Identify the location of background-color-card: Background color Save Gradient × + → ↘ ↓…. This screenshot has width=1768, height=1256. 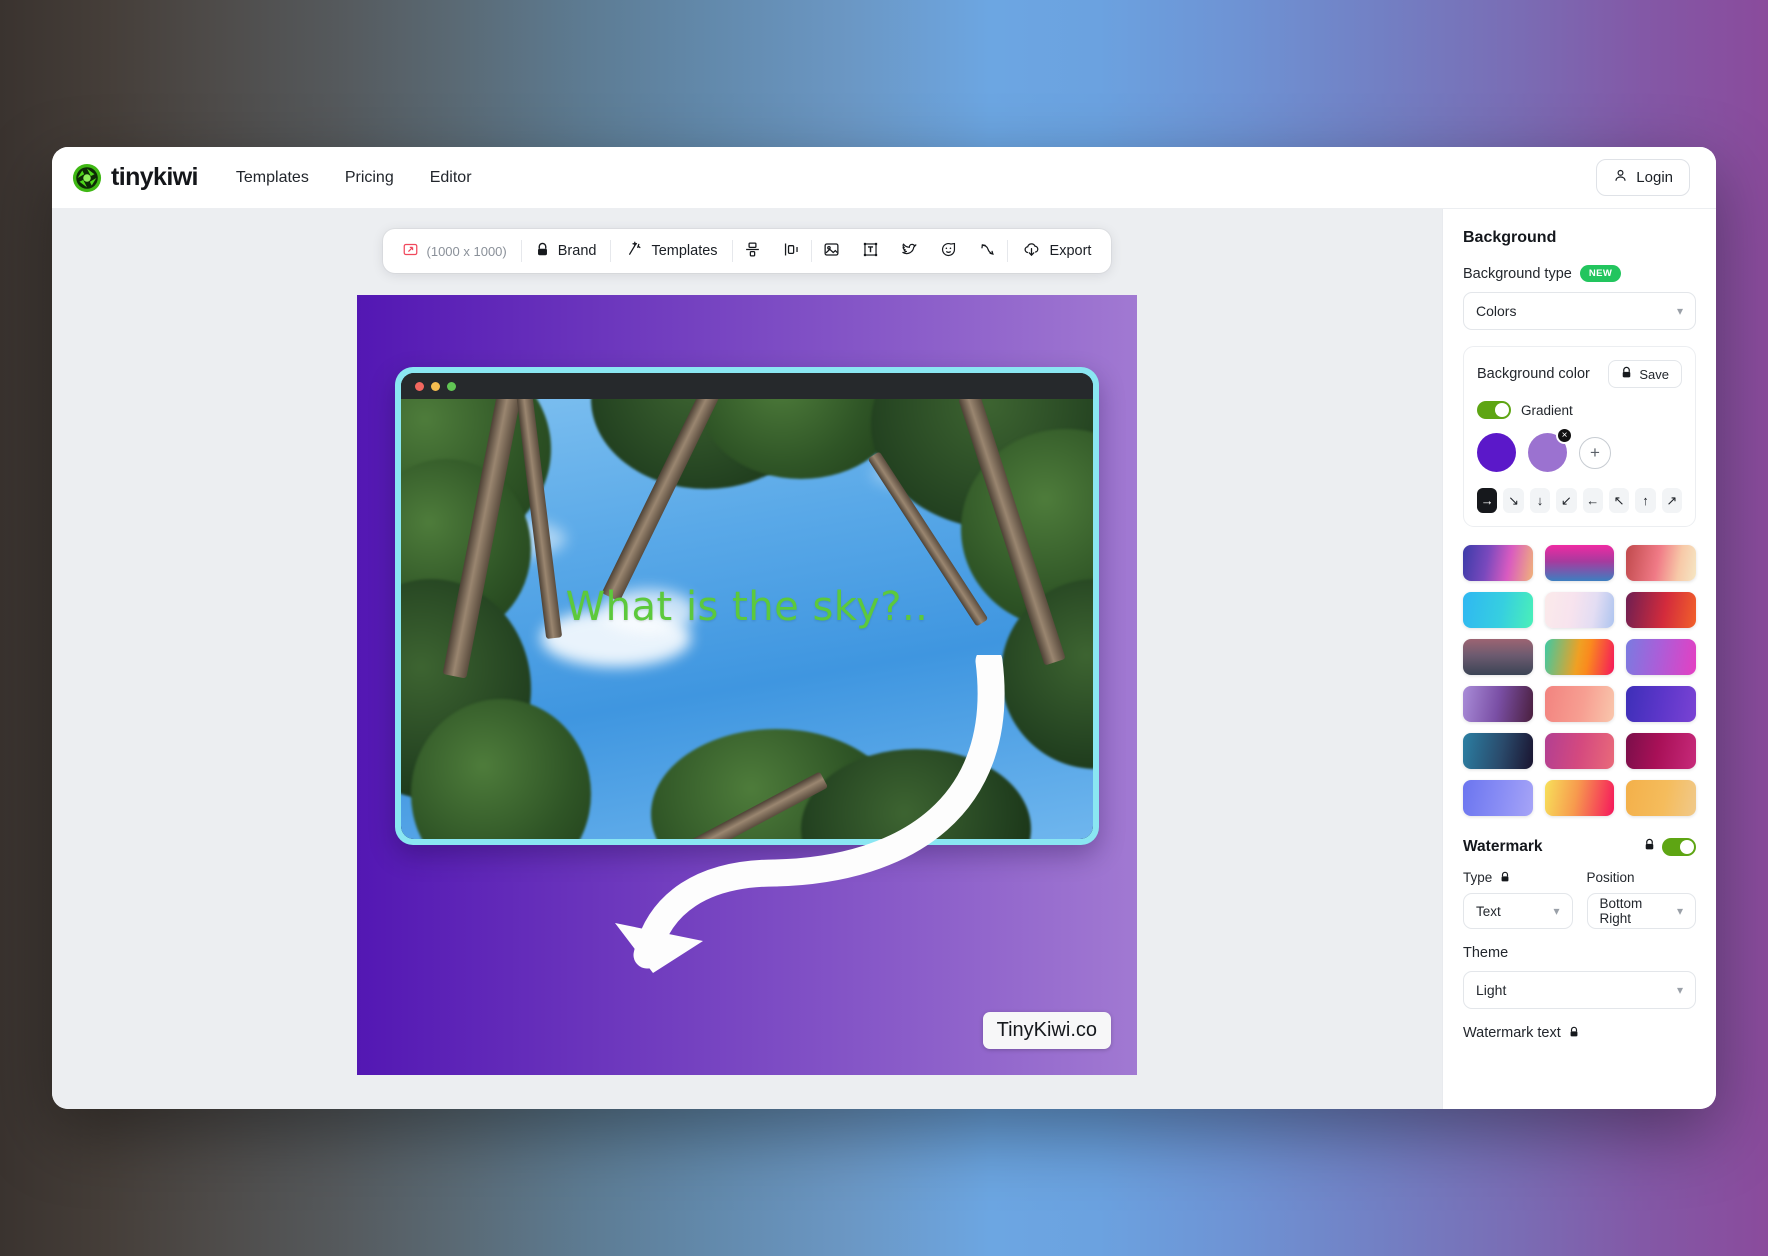
(1579, 436).